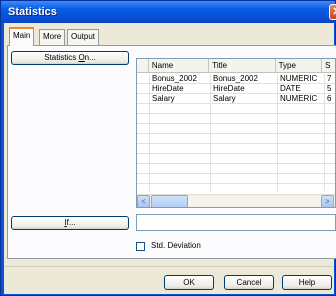  I want to click on dialog-title: Statistics, so click(32, 12).